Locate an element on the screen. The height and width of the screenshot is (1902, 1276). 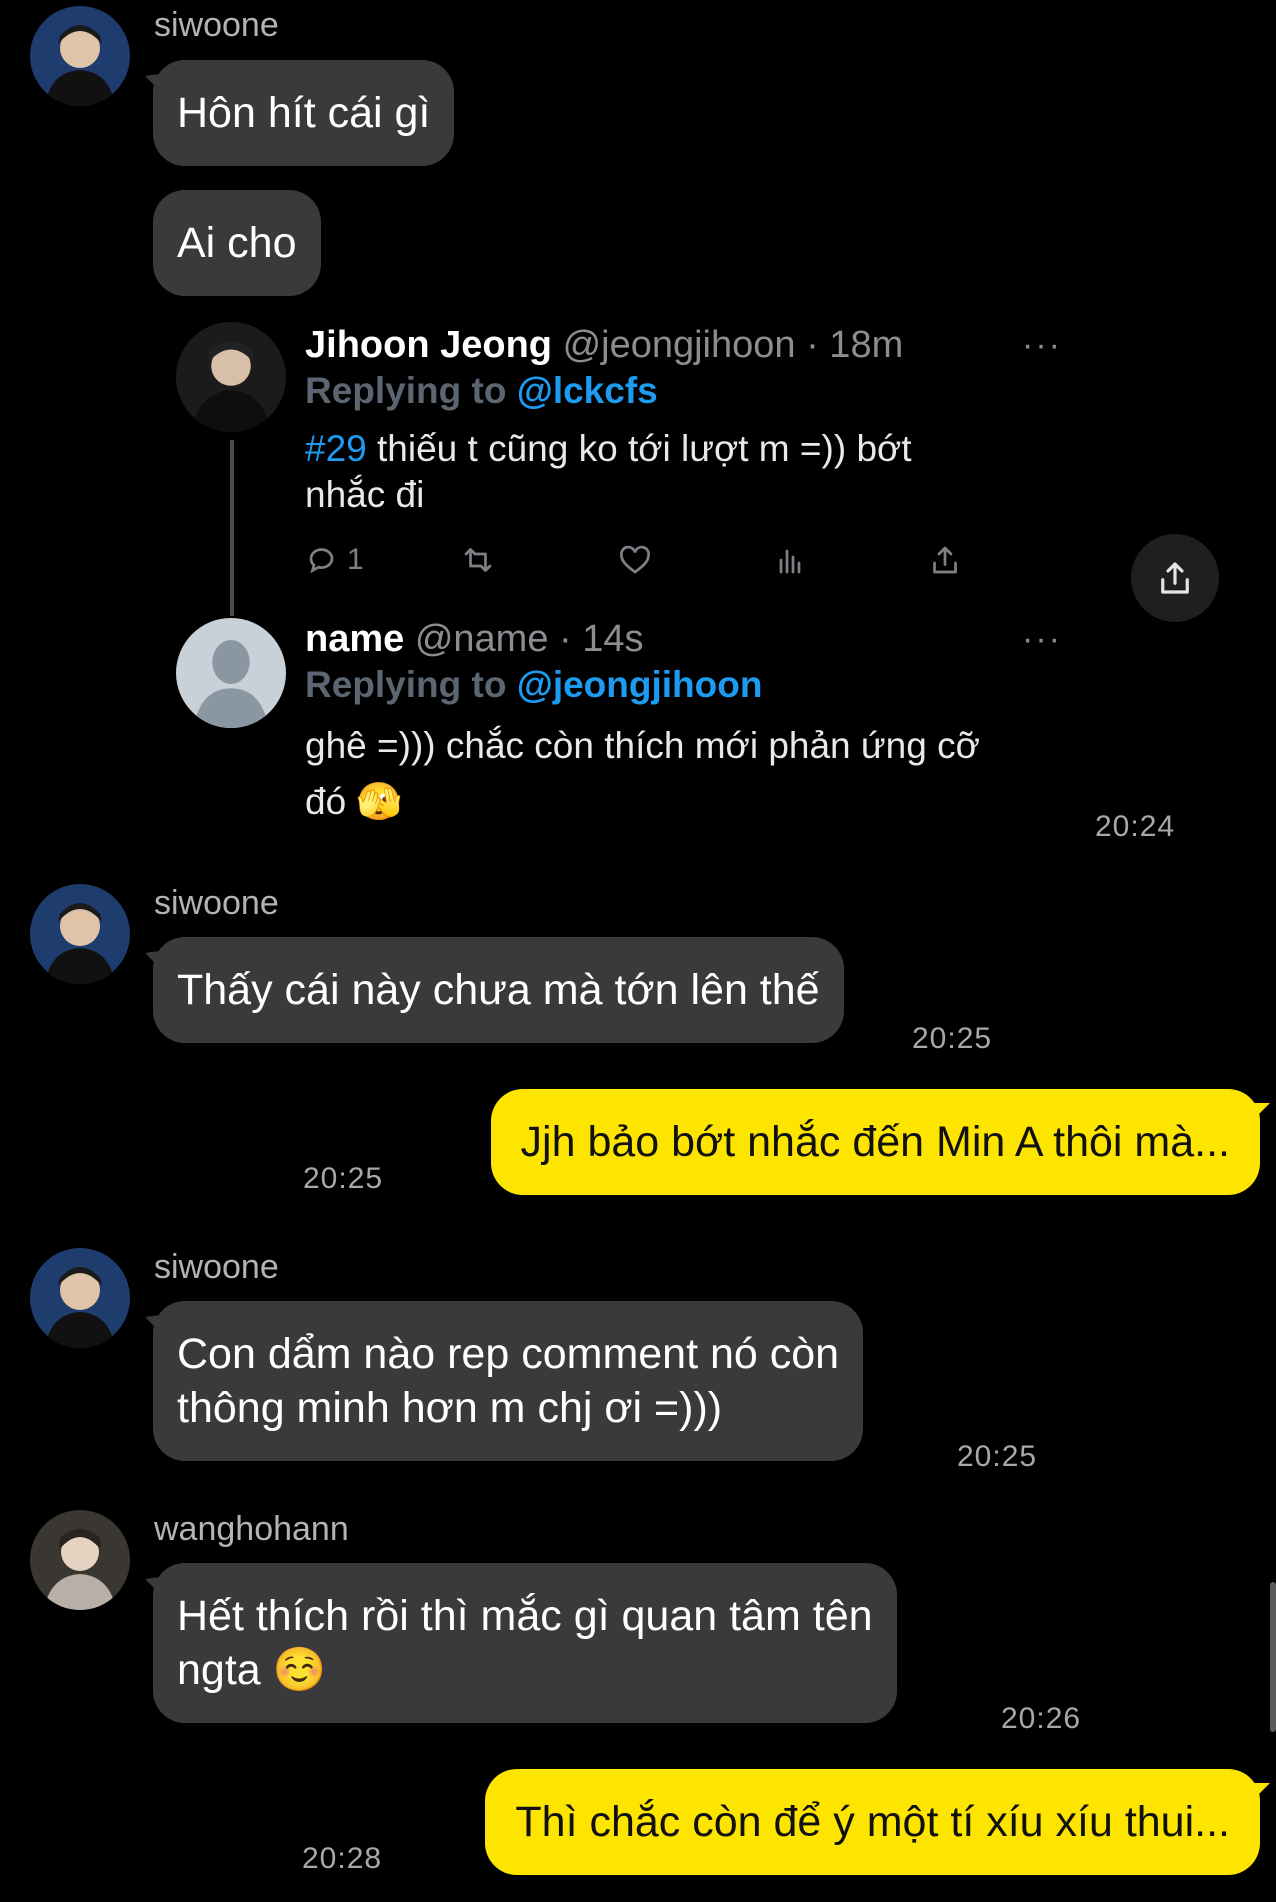
message-text: Thấy cái này chưa mà tớn lên thế is located at coordinates (498, 990).